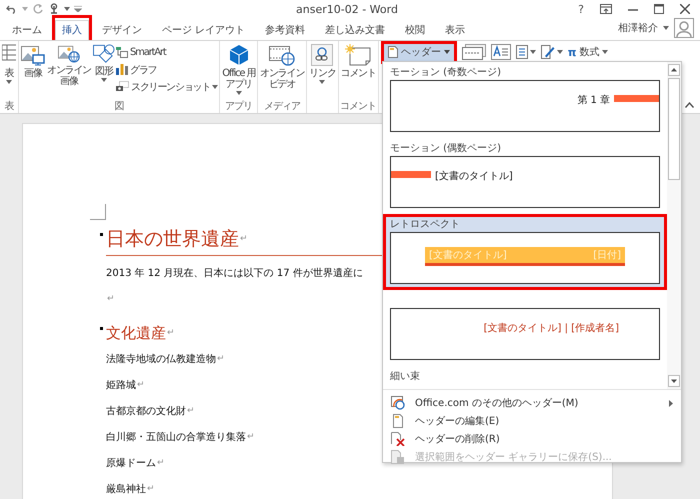  What do you see at coordinates (238, 71) in the screenshot?
I see `ribbon-button: Office 用 アプリ` at bounding box center [238, 71].